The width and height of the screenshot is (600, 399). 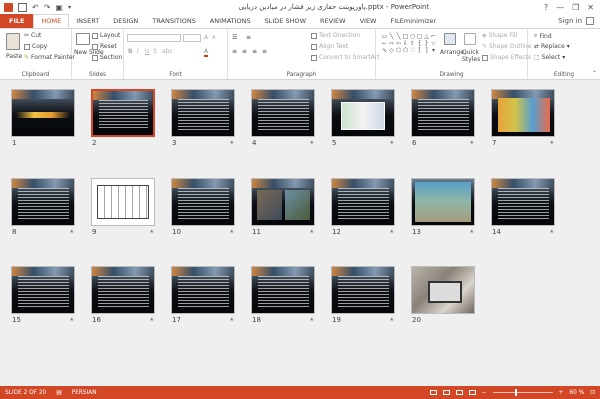 I want to click on shape-brace2-icon: }, so click(x=426, y=43).